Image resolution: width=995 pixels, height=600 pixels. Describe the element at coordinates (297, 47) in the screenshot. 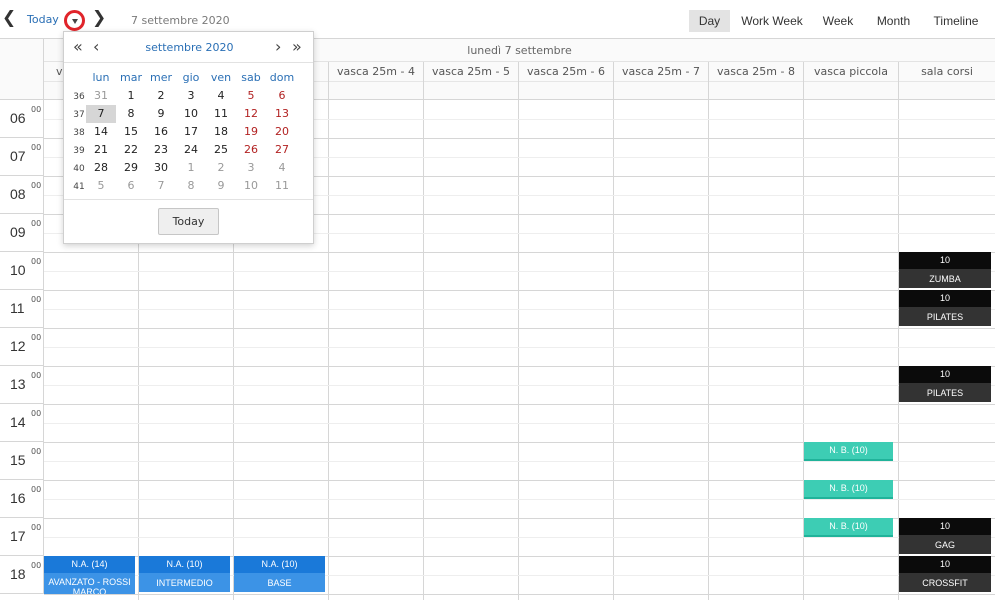

I see `next-year-button: »` at that location.